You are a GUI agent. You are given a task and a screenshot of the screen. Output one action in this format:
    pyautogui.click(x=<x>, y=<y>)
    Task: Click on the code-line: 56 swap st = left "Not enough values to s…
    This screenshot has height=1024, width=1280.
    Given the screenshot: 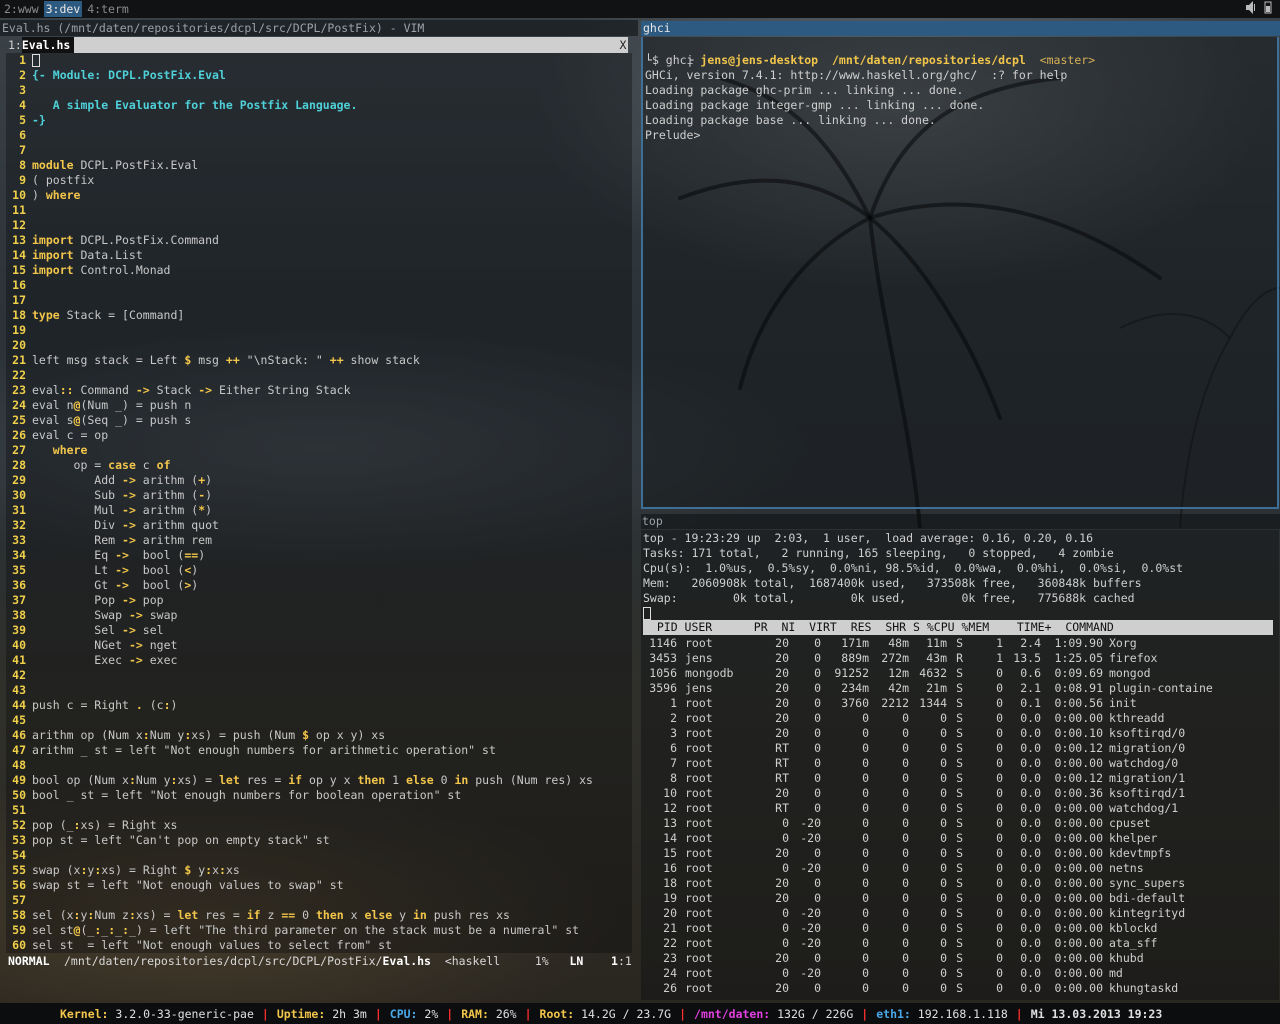 What is the action you would take?
    pyautogui.click(x=319, y=885)
    